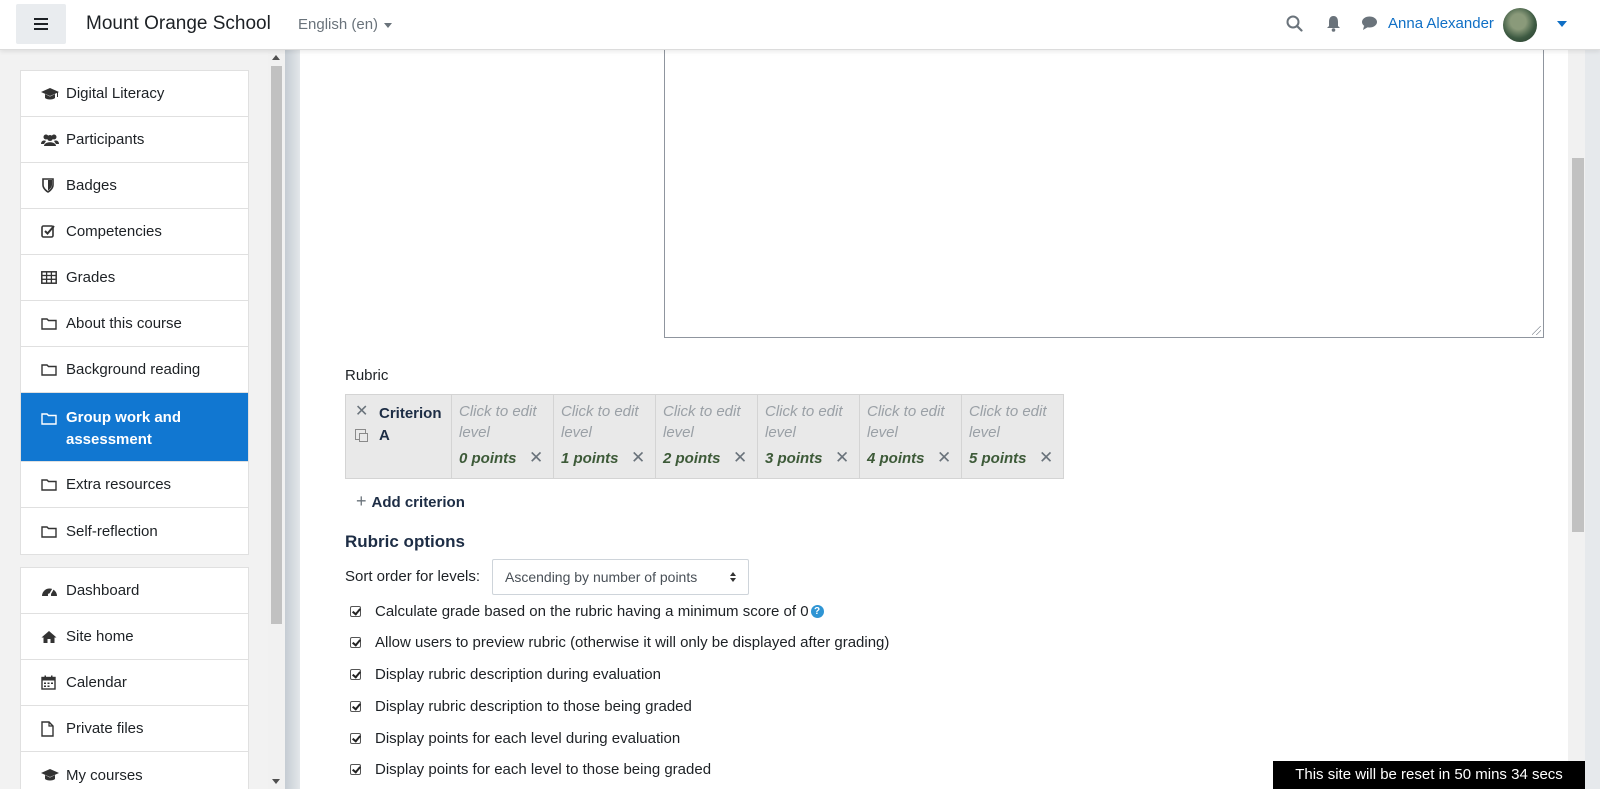  I want to click on user-avatar, so click(1520, 25).